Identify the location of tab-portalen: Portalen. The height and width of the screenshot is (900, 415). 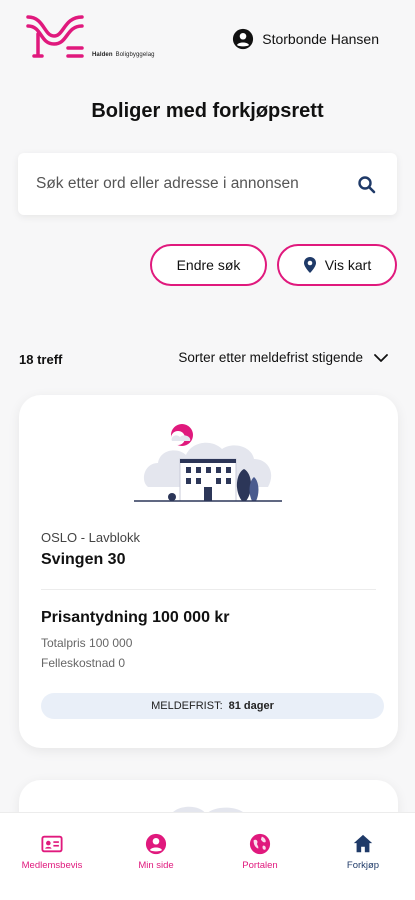
(260, 852).